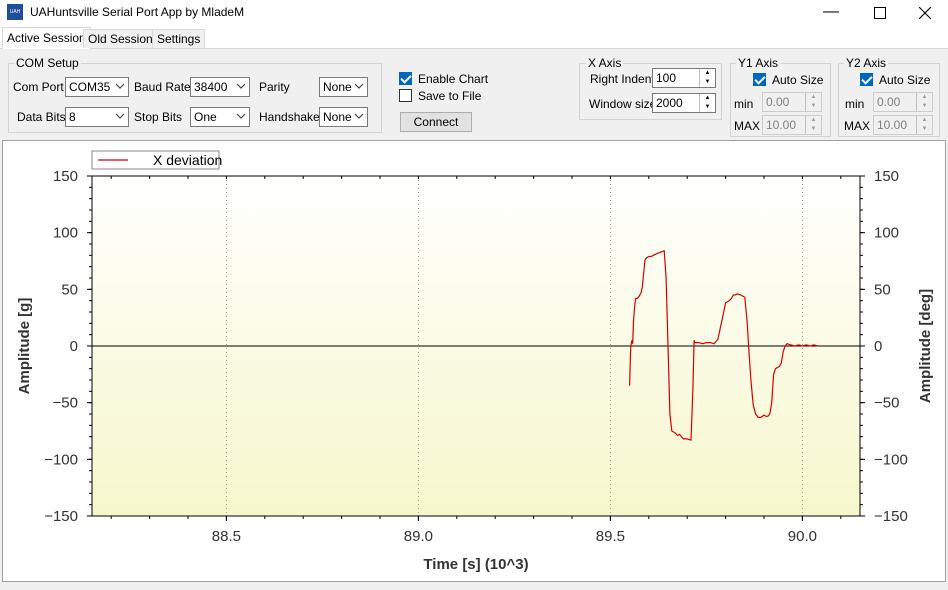 The height and width of the screenshot is (590, 948). Describe the element at coordinates (880, 13) in the screenshot. I see `maximize-icon` at that location.